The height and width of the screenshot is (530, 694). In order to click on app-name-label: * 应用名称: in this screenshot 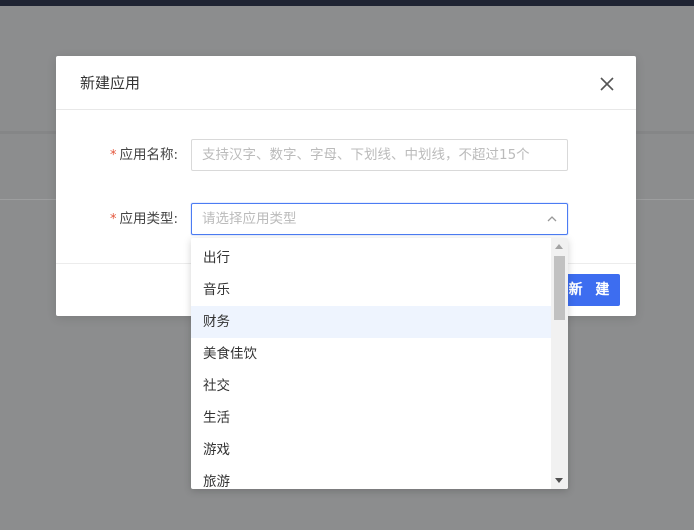, I will do `click(144, 155)`.